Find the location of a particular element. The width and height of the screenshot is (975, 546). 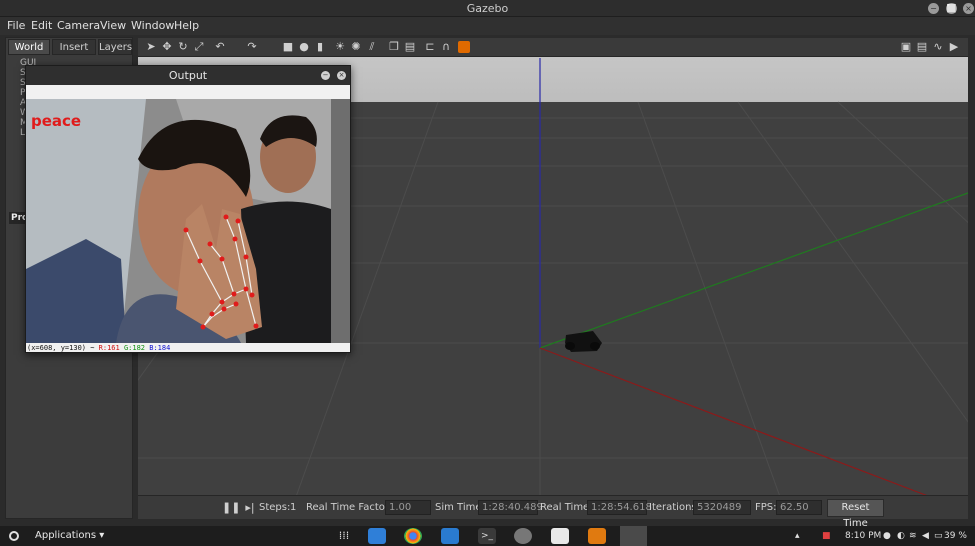

title-bar: Gazebo − ⬜ × is located at coordinates (487, 8).